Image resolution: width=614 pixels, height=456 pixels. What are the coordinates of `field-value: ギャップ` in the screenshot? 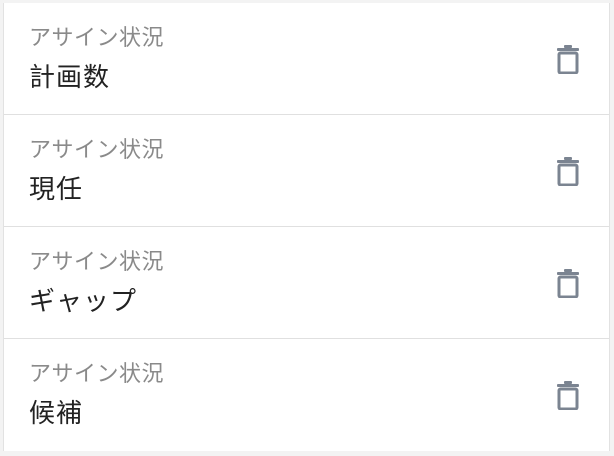 It's located at (83, 302).